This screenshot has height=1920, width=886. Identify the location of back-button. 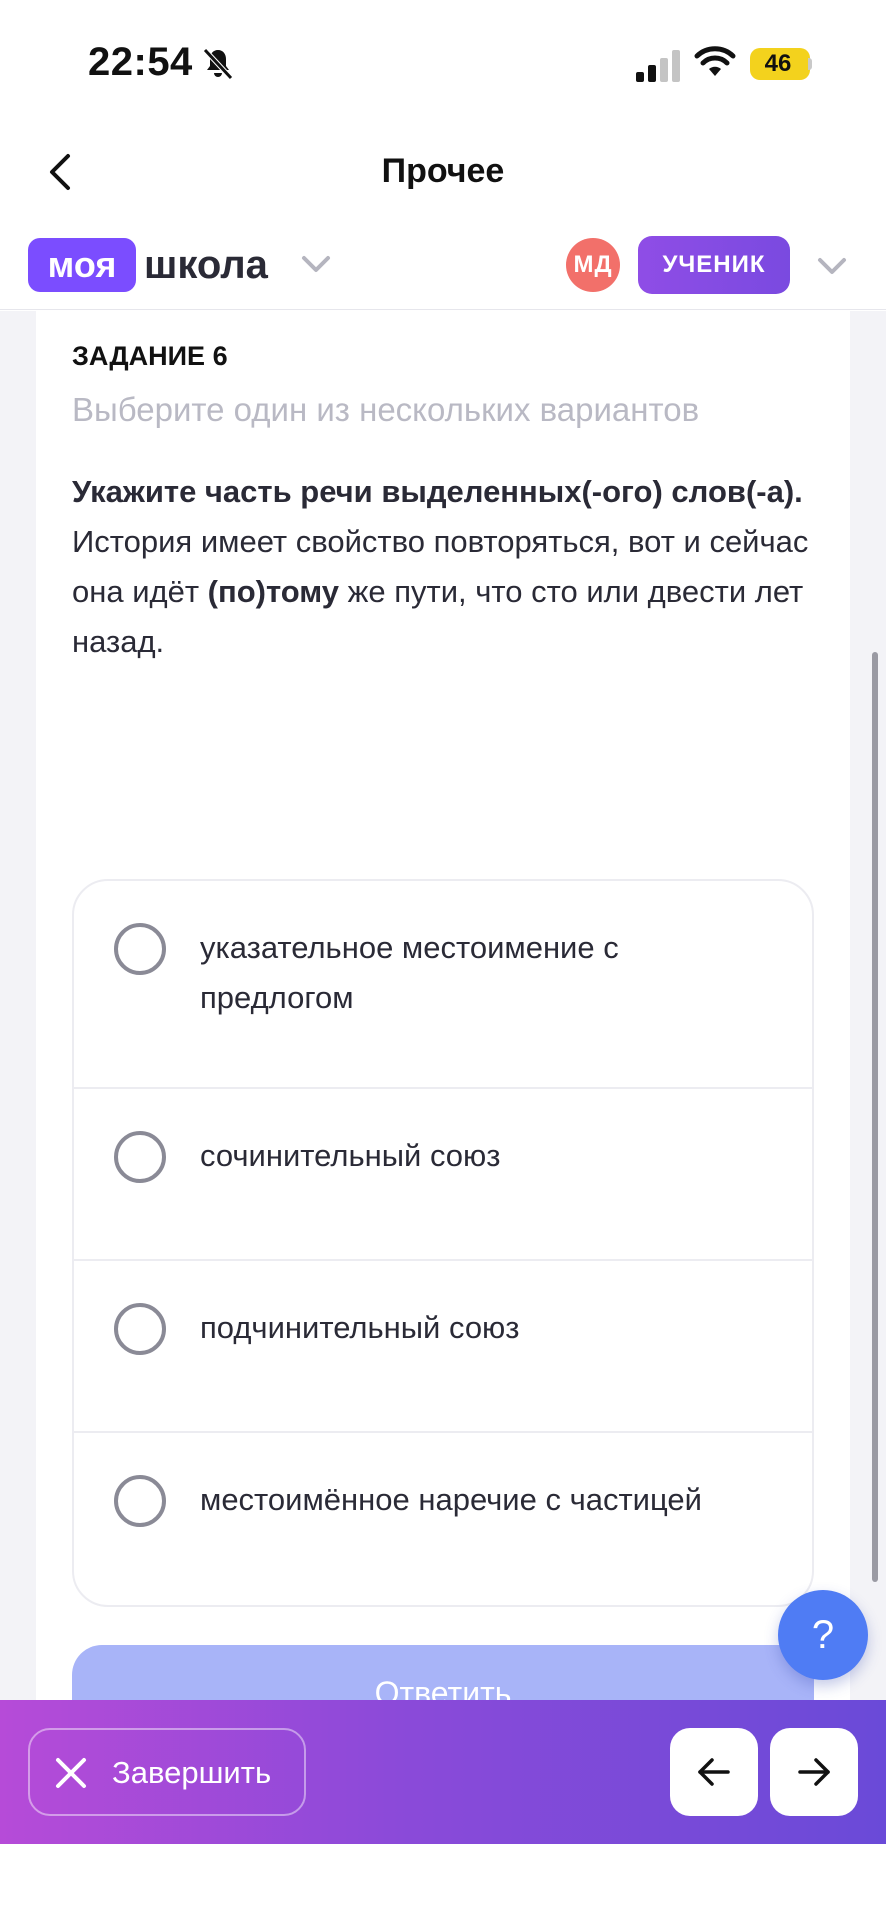
(60, 172).